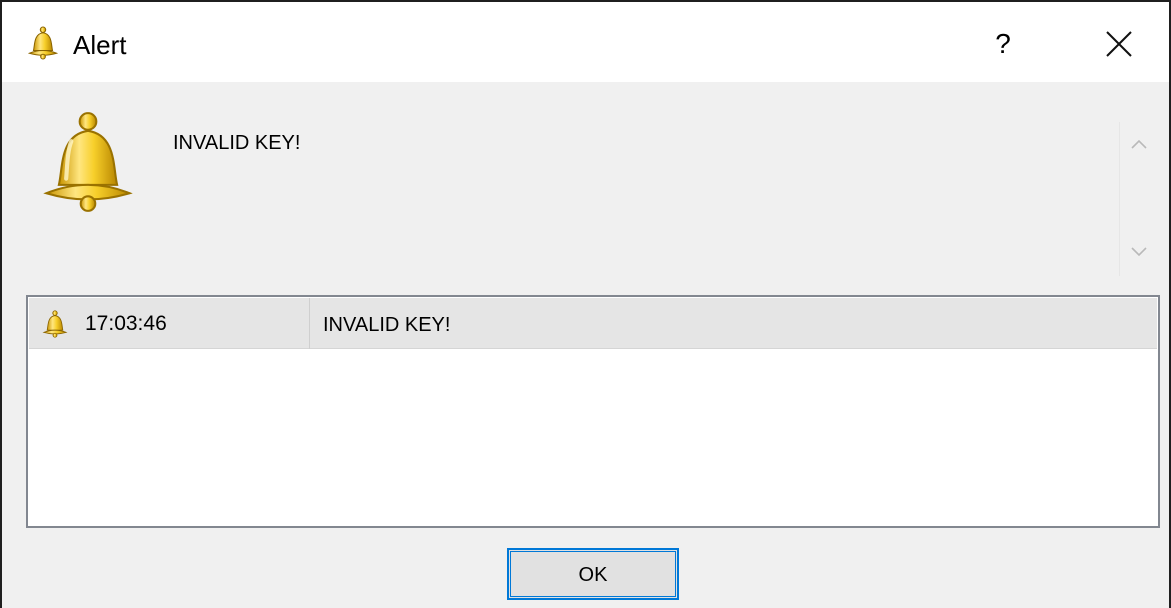  I want to click on alert-row-message: INVALID KEY!, so click(387, 325).